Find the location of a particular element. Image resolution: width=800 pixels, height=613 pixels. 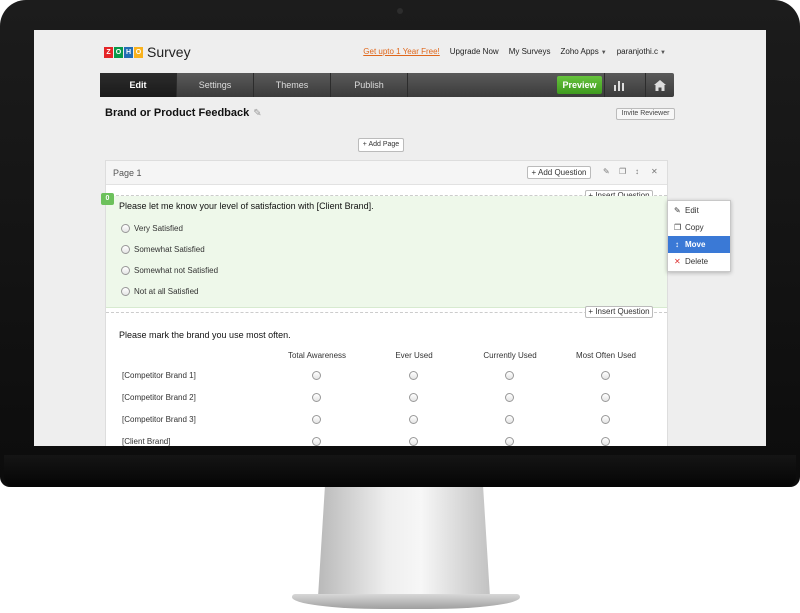

edit-icon: ✎ is located at coordinates (606, 171).